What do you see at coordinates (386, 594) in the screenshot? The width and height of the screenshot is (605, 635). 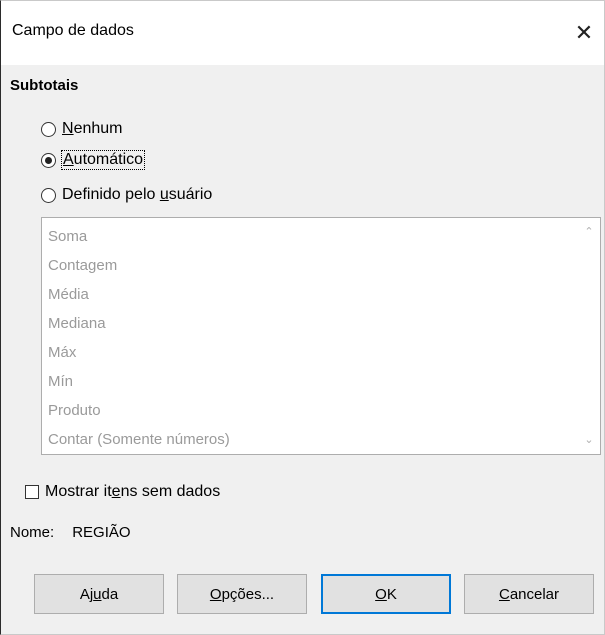 I see `ok-button: OK` at bounding box center [386, 594].